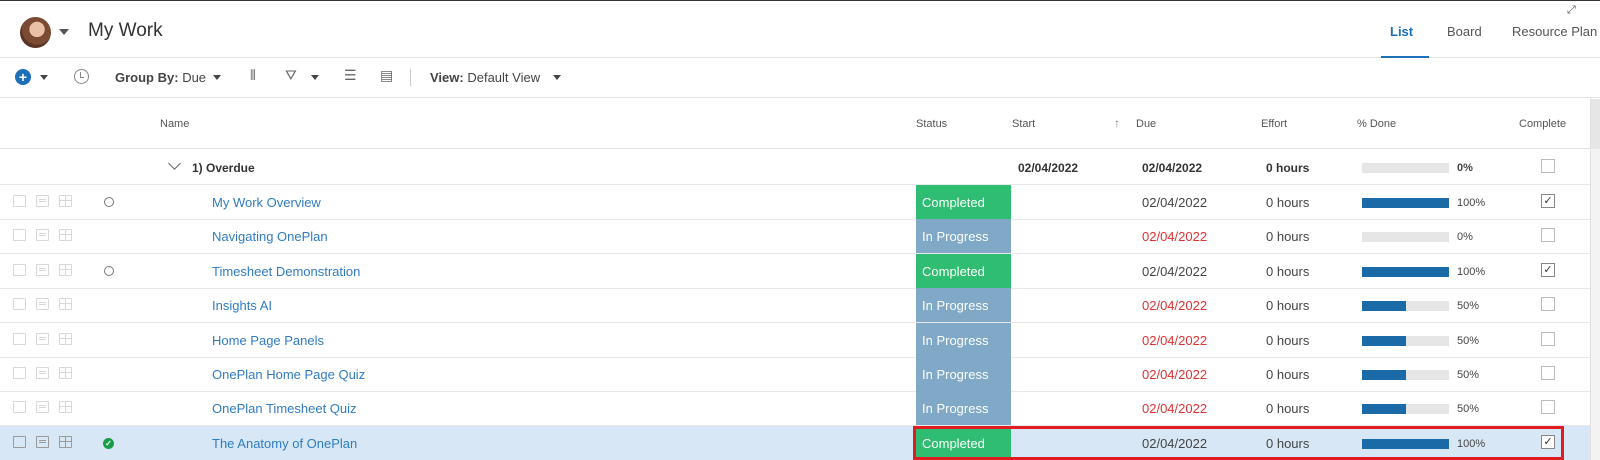 The height and width of the screenshot is (460, 1600). I want to click on task-name-link: Insights AI, so click(242, 305).